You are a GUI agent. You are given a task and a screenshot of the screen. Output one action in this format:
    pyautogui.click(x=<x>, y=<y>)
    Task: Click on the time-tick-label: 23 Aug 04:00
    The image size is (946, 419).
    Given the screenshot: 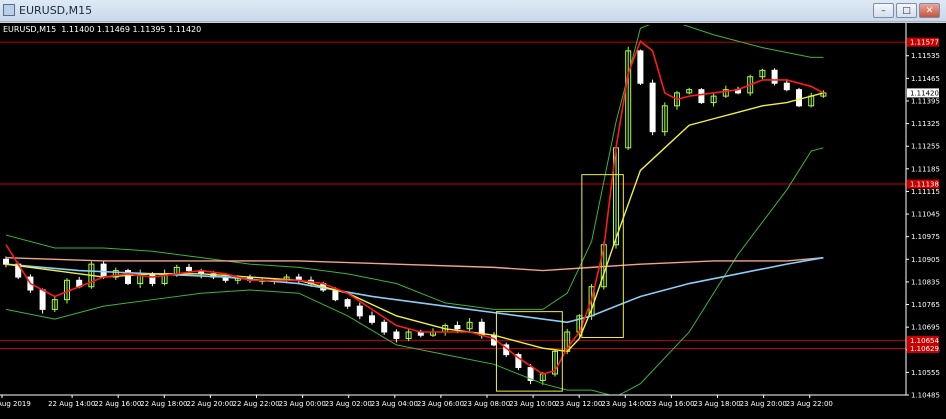 What is the action you would take?
    pyautogui.click(x=394, y=404)
    